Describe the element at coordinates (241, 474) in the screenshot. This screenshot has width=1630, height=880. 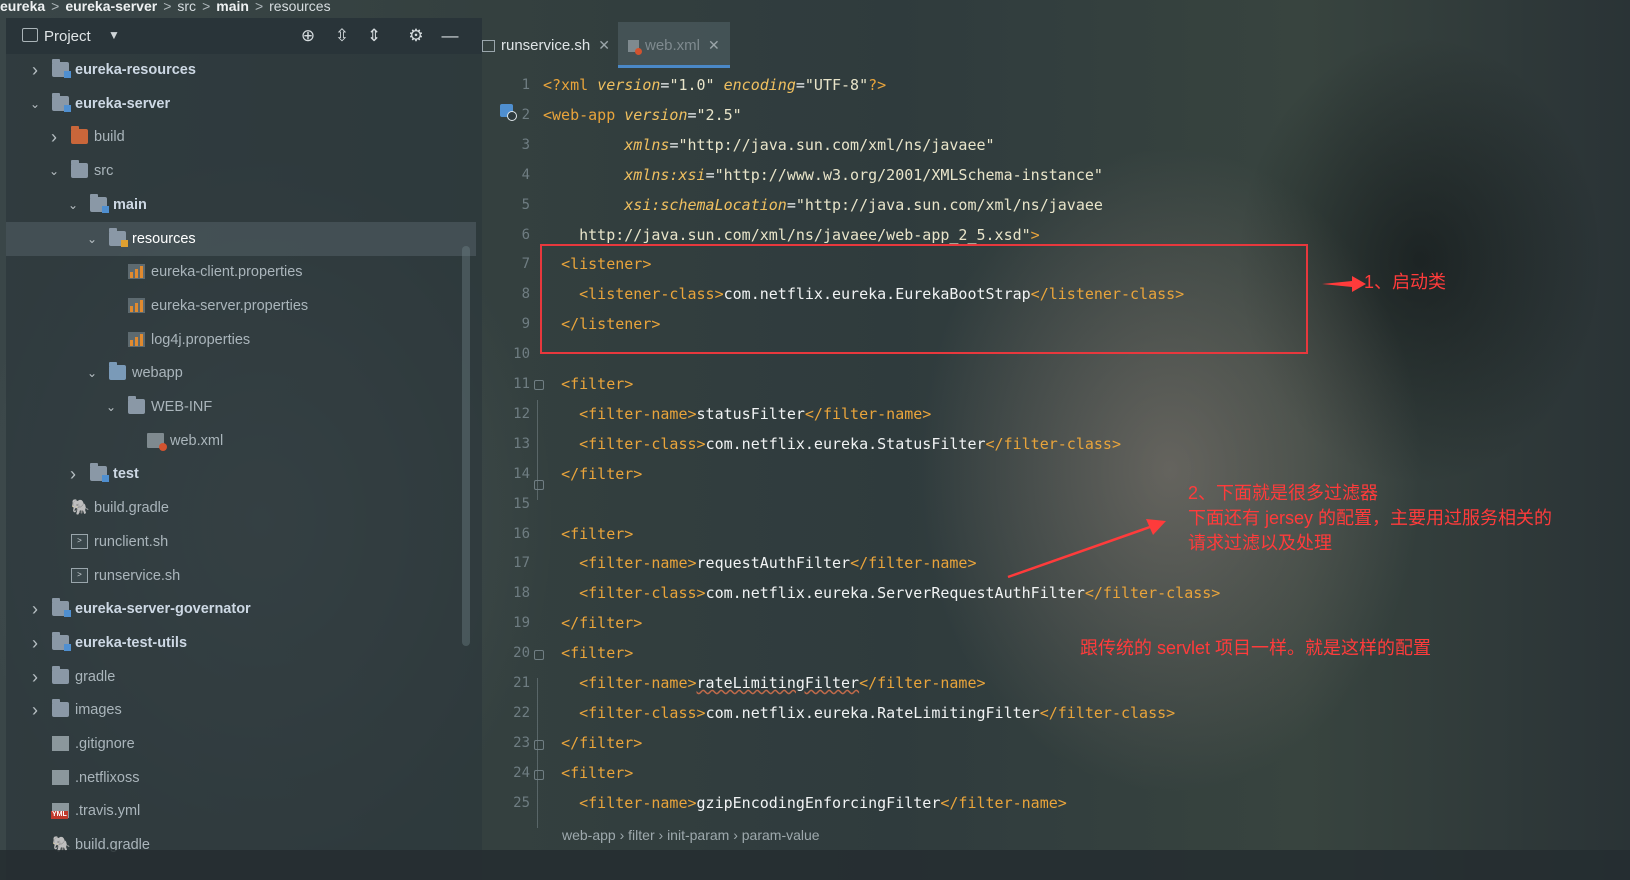
I see `tree-item: › test` at that location.